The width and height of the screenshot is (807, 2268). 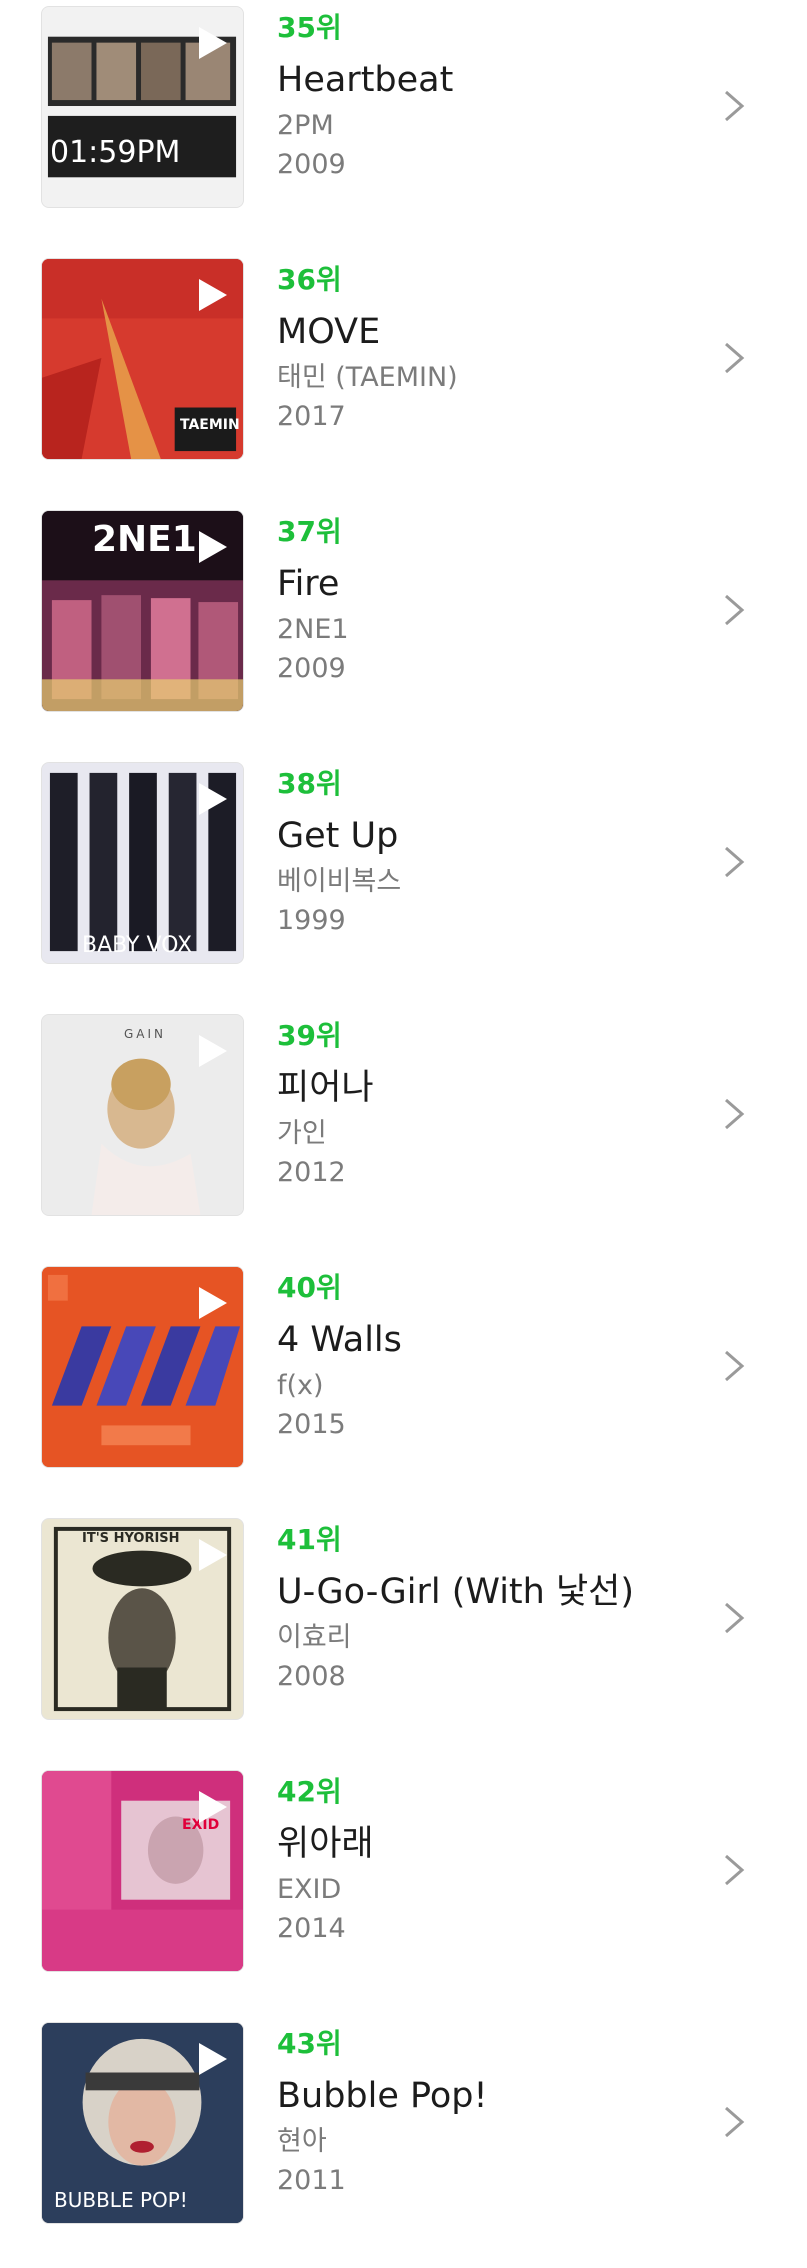 What do you see at coordinates (365, 80) in the screenshot?
I see `song-title: Heartbeat` at bounding box center [365, 80].